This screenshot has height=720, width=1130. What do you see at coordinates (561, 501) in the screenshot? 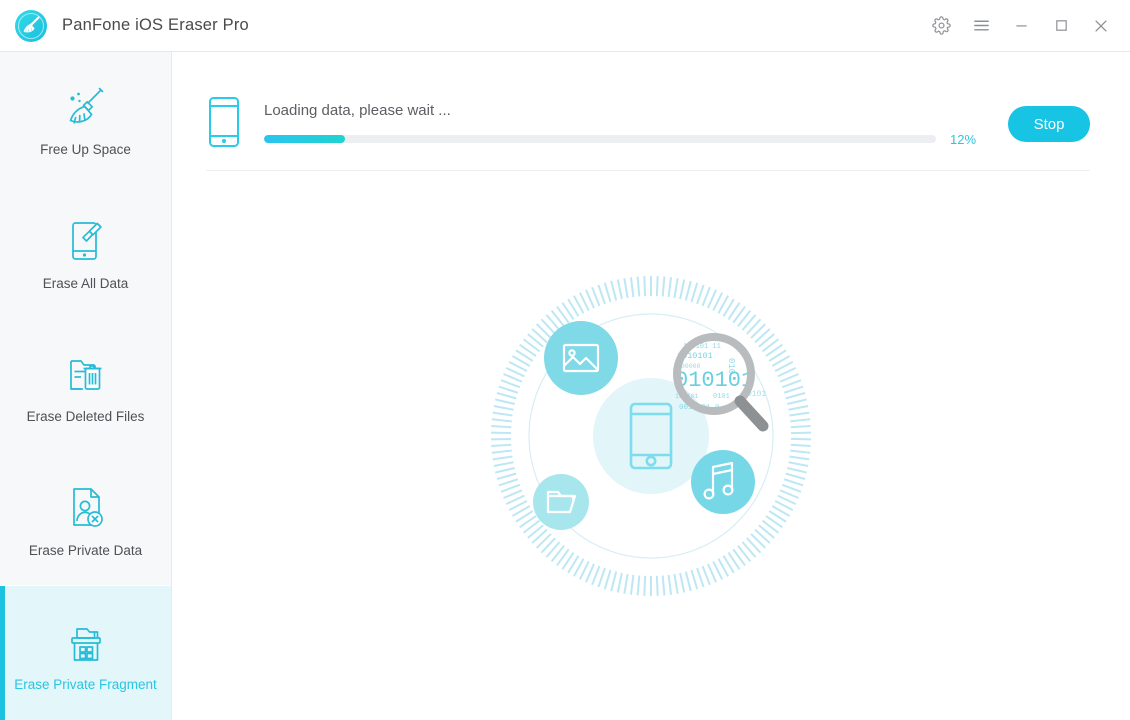
I see `satellite-folder` at bounding box center [561, 501].